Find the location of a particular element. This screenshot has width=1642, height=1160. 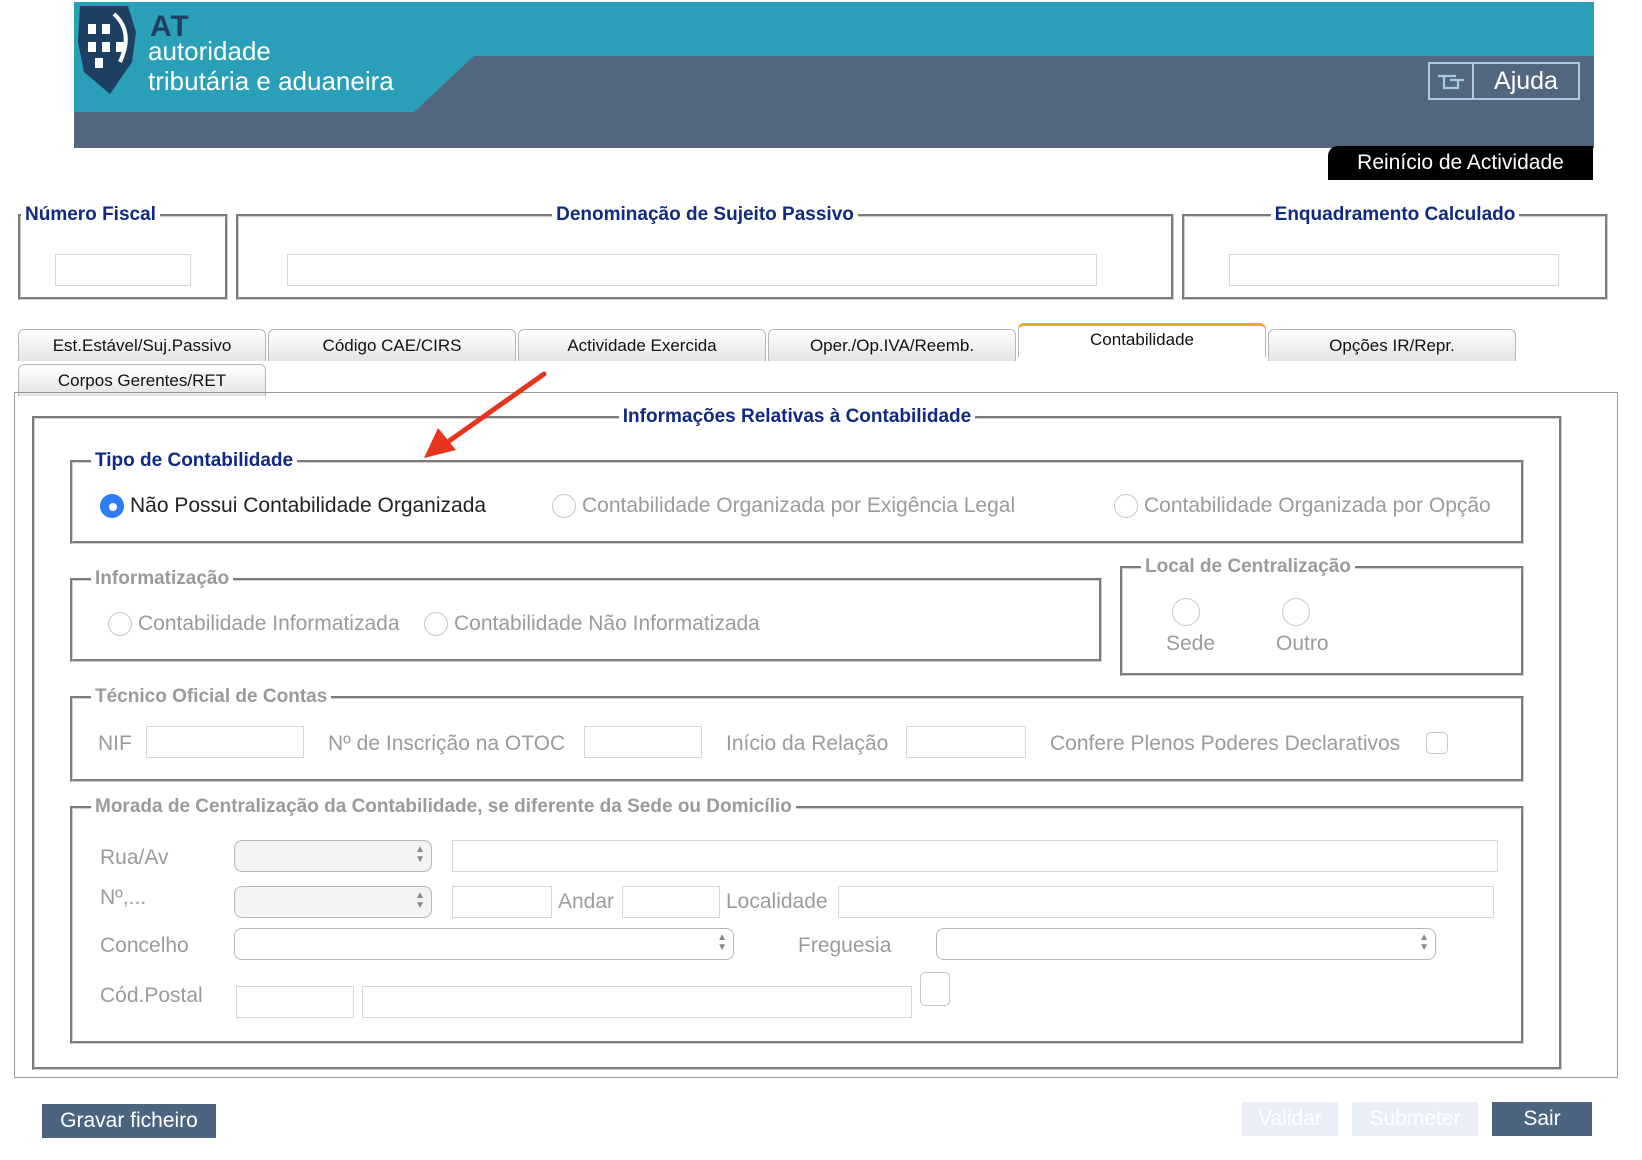

submit-button: Submeter is located at coordinates (1415, 1119).